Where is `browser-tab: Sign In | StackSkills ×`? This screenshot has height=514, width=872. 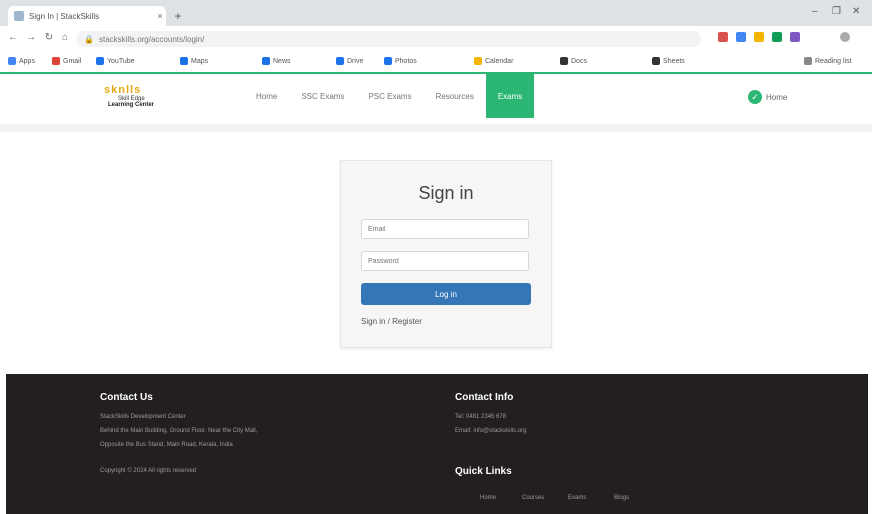 browser-tab: Sign In | StackSkills × is located at coordinates (87, 16).